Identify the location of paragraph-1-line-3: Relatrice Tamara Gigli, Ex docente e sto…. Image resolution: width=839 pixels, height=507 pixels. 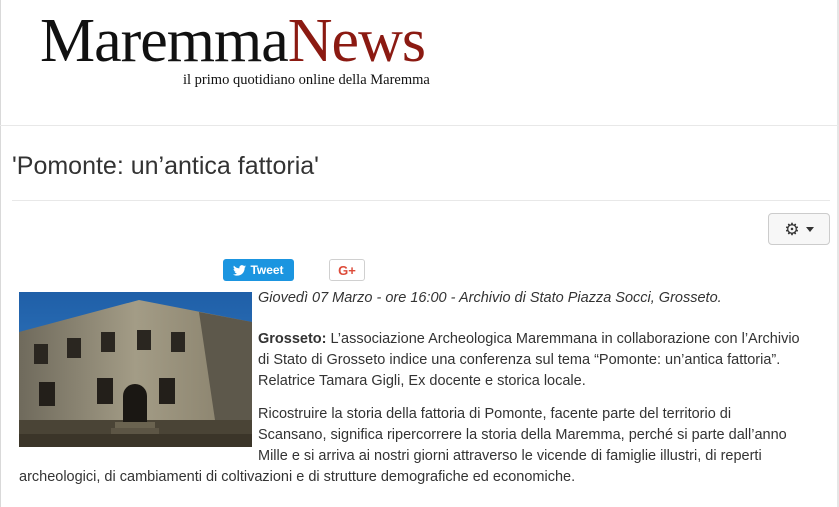
(422, 381).